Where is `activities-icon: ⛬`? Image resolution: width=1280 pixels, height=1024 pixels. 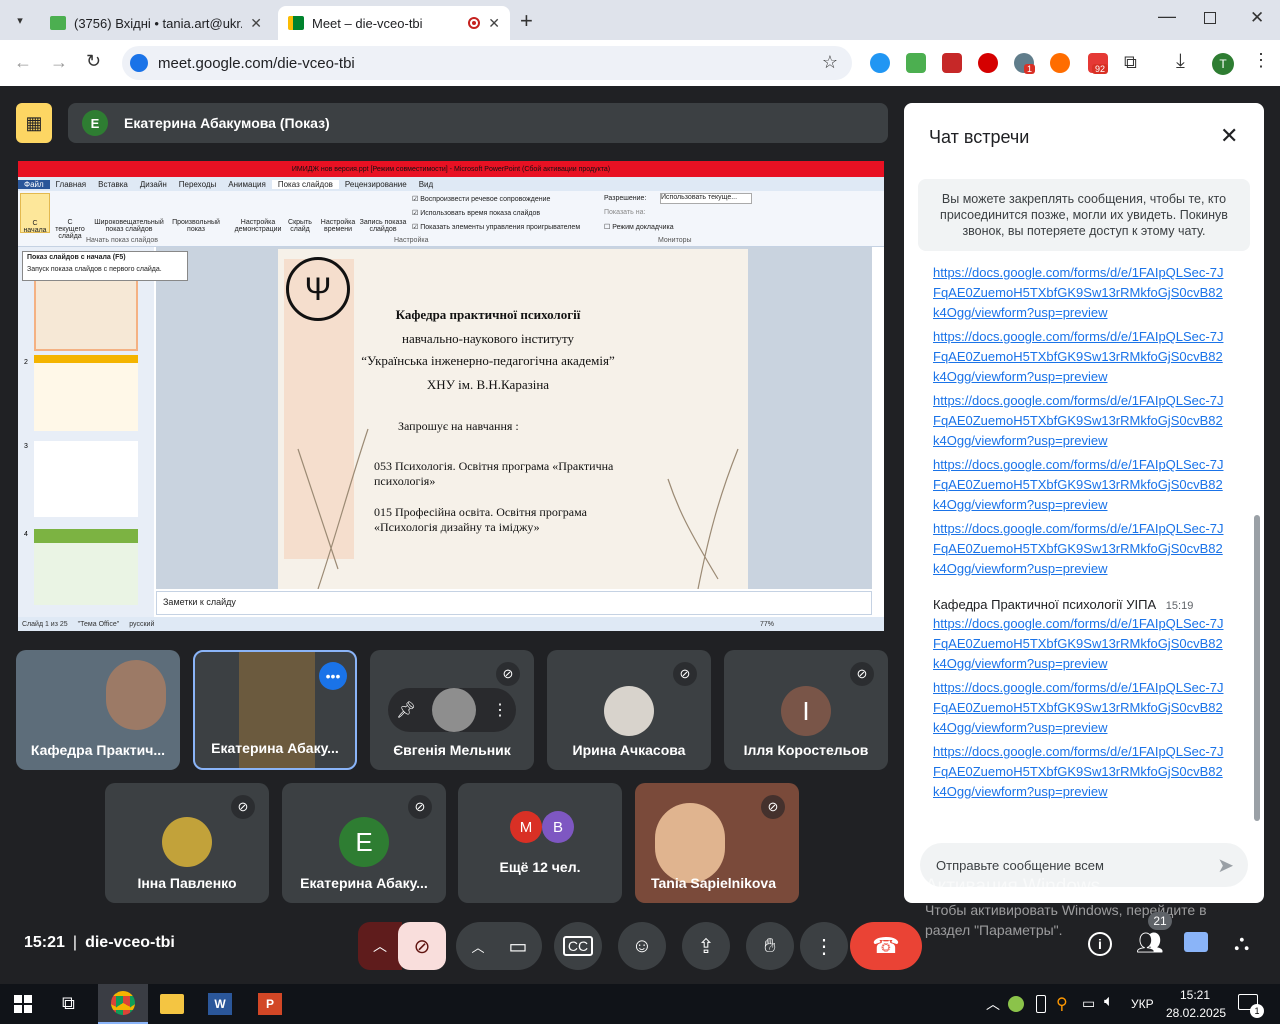 activities-icon: ⛬ is located at coordinates (1241, 943).